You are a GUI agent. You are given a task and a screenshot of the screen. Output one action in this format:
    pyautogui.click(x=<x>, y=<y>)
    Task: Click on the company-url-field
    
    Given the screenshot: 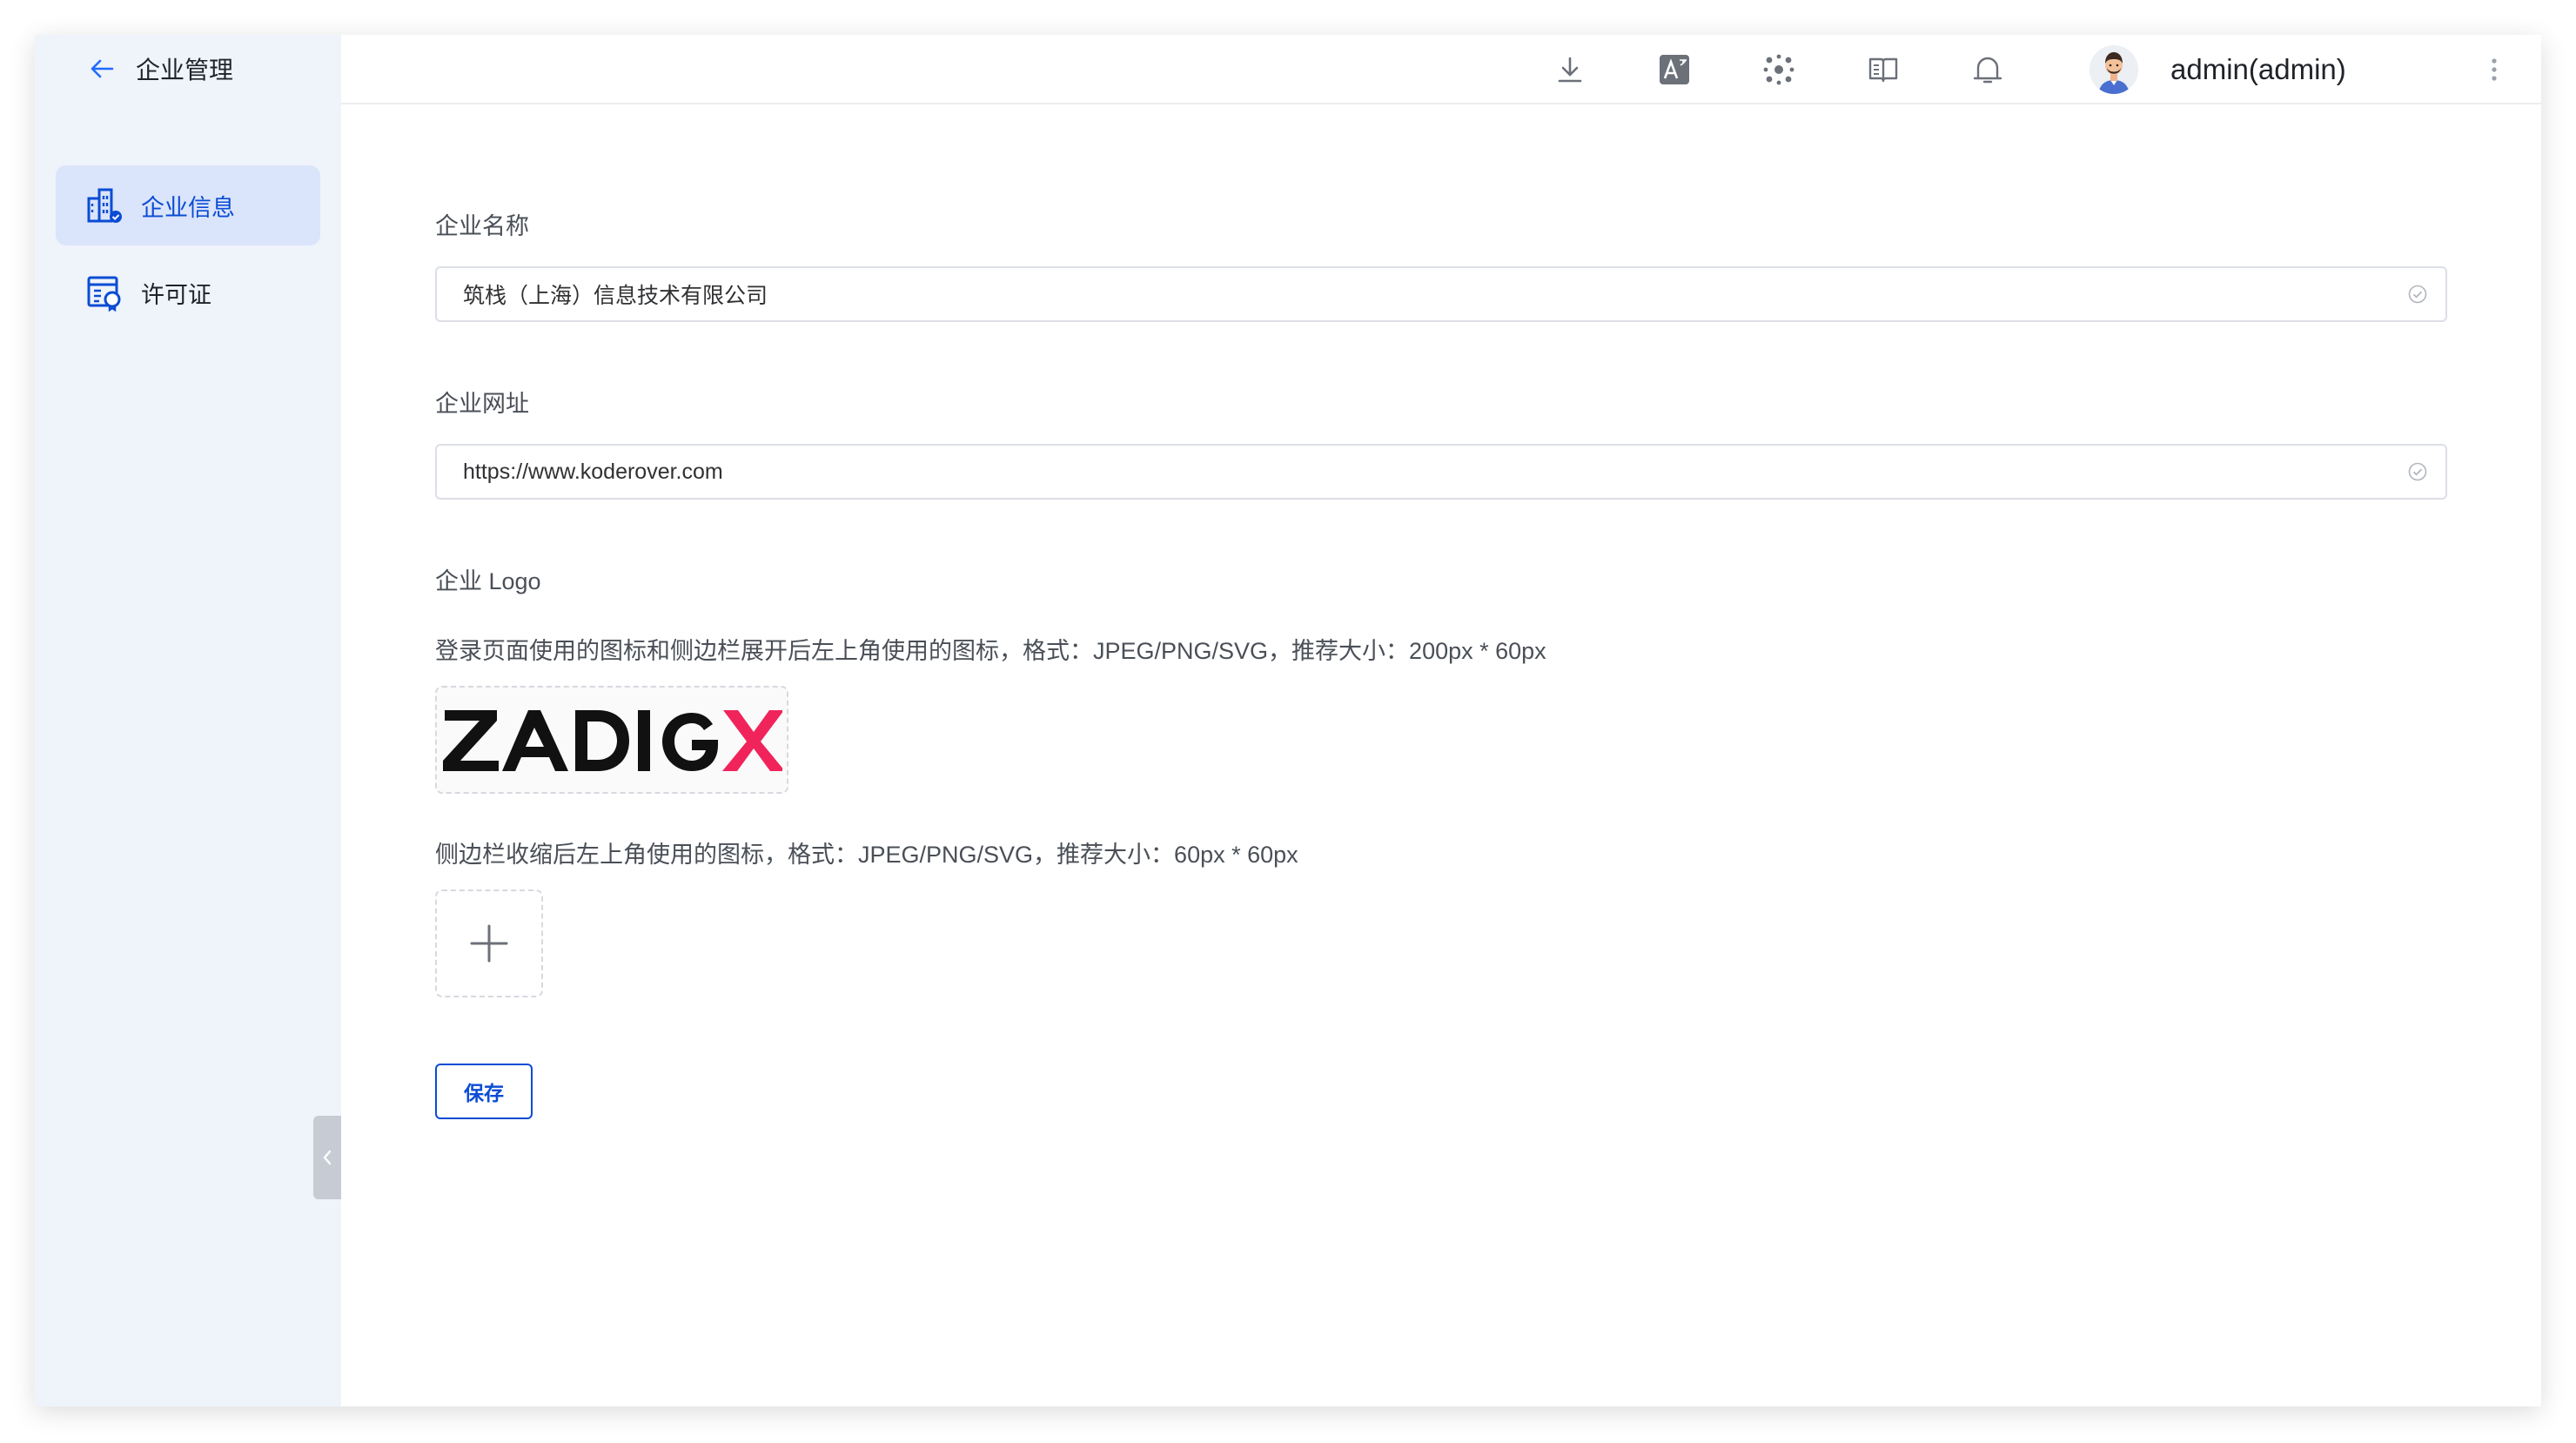 What is the action you would take?
    pyautogui.click(x=1441, y=472)
    